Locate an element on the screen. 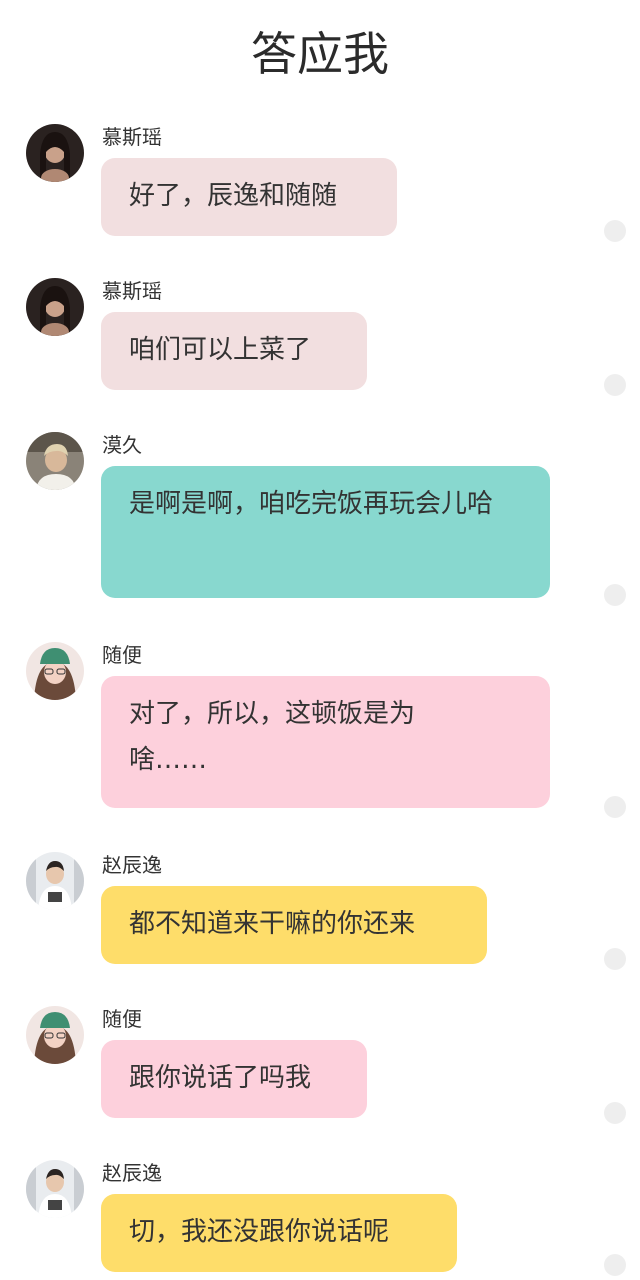  message-bubble: 跟你说话了吗我 is located at coordinates (234, 1079).